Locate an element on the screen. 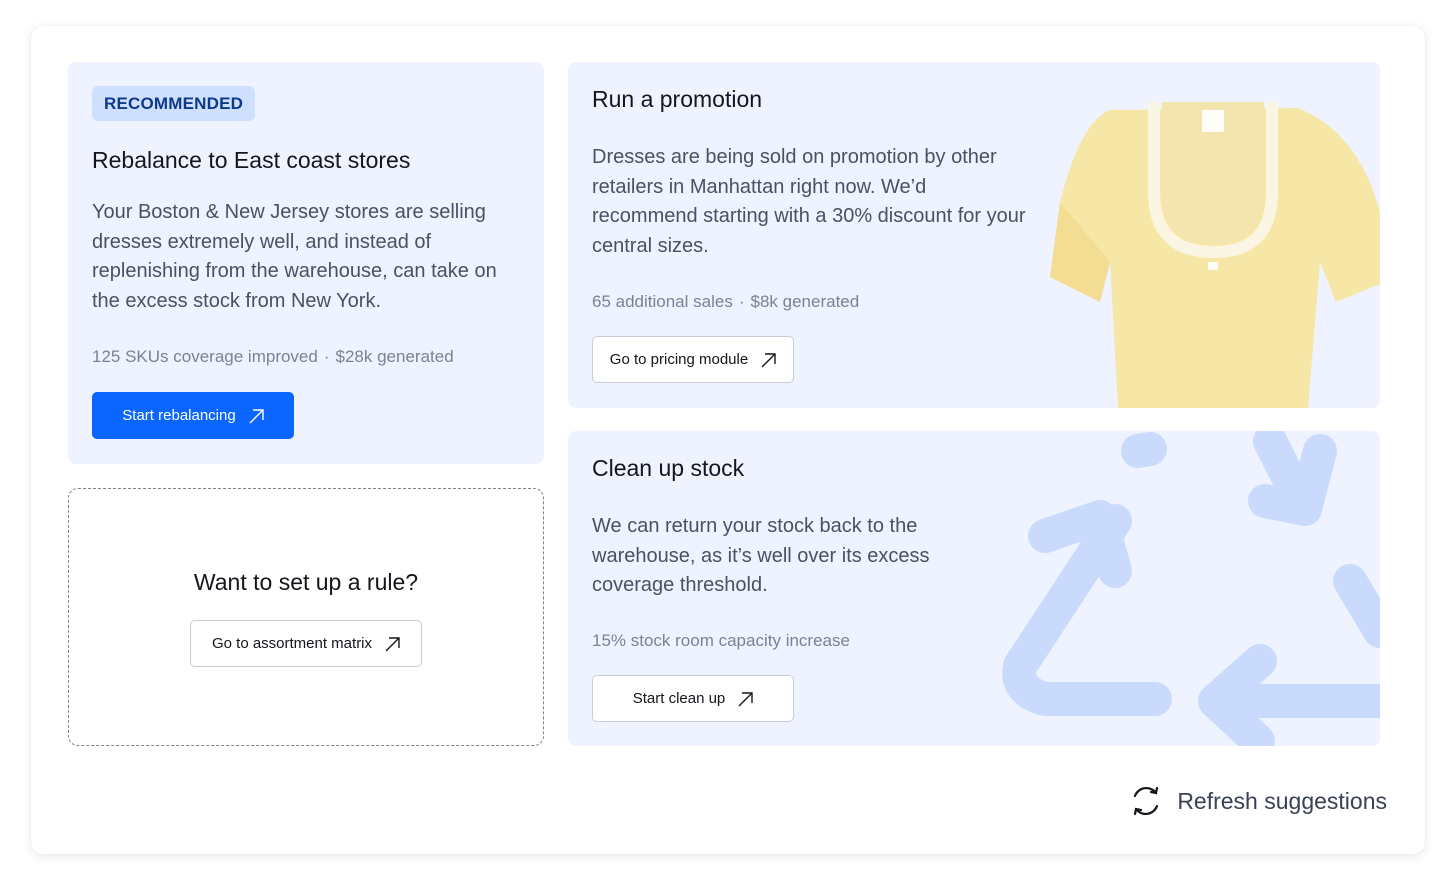 The width and height of the screenshot is (1456, 892). button-label: Go to pricing module is located at coordinates (679, 359).